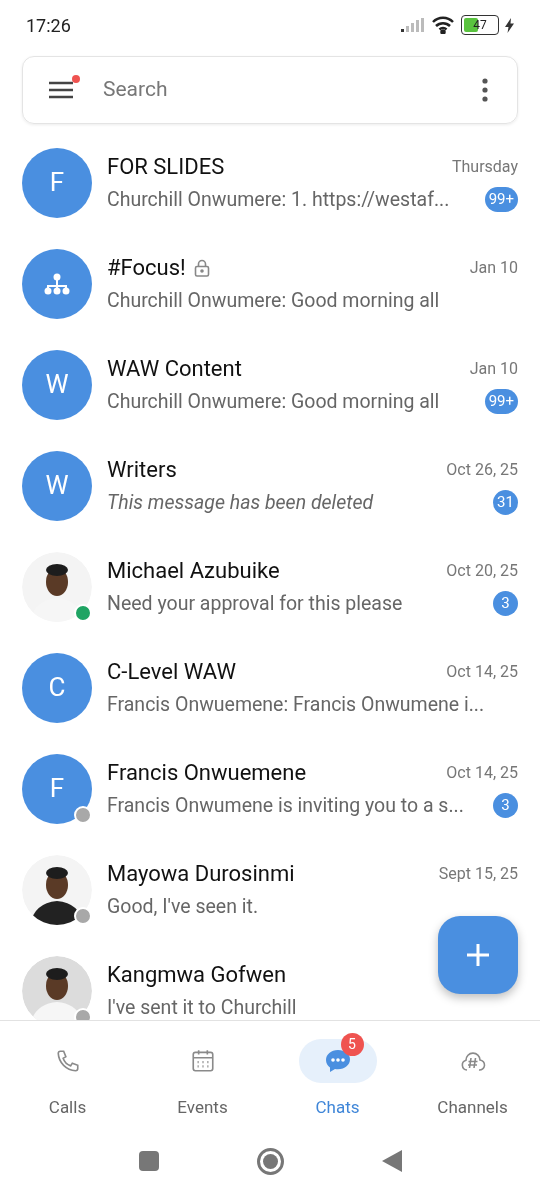 This screenshot has width=540, height=1200. What do you see at coordinates (484, 166) in the screenshot?
I see `chat-time: Thursday` at bounding box center [484, 166].